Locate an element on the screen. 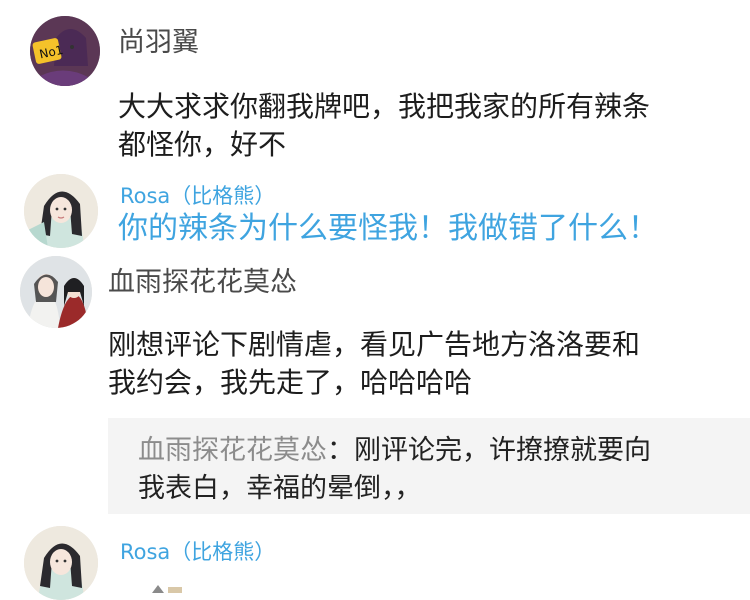 The image size is (750, 600). user-avatar-image: No1 is located at coordinates (65, 51).